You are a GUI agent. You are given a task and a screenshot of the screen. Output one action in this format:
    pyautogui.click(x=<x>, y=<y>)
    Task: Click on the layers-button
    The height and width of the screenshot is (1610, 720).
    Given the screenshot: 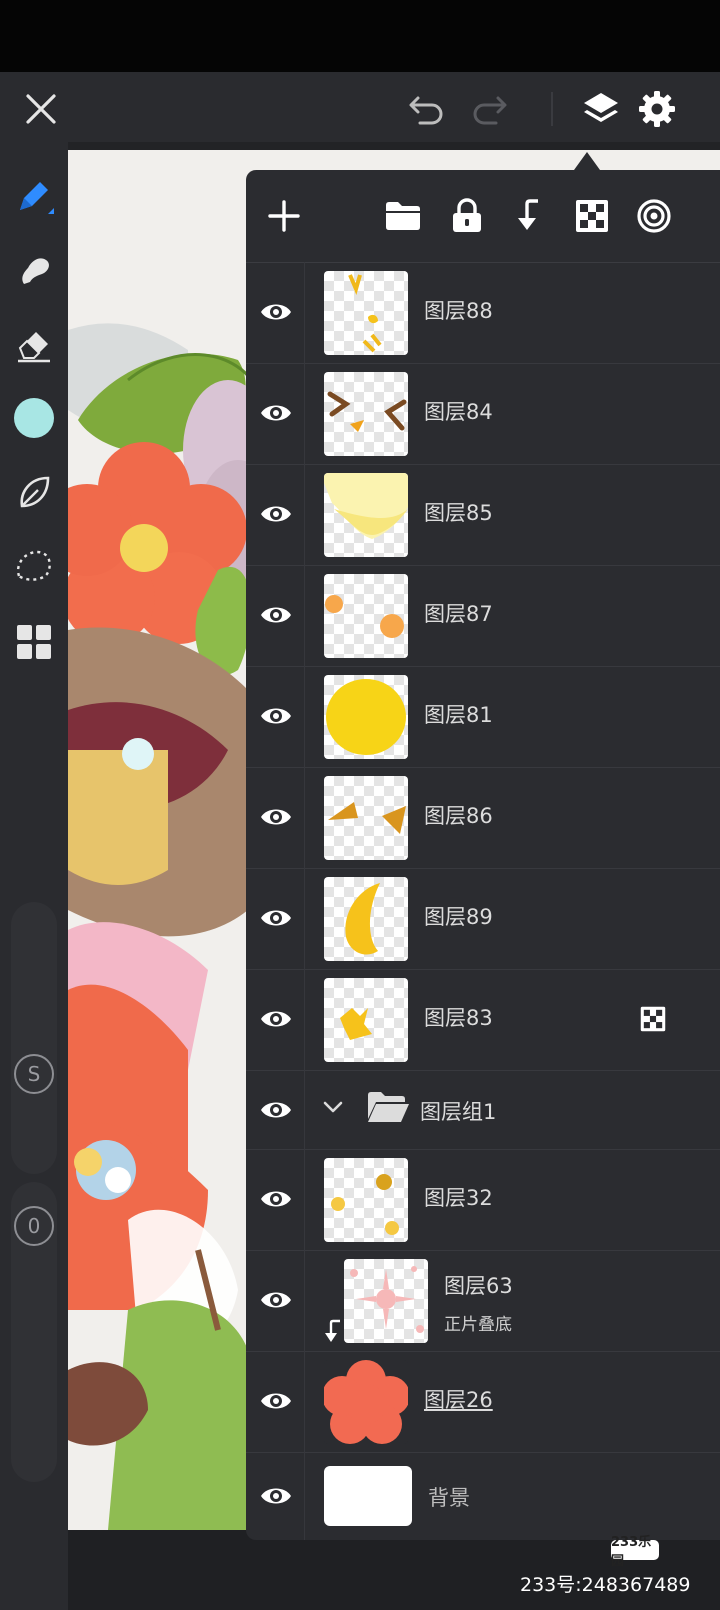 What is the action you would take?
    pyautogui.click(x=601, y=109)
    